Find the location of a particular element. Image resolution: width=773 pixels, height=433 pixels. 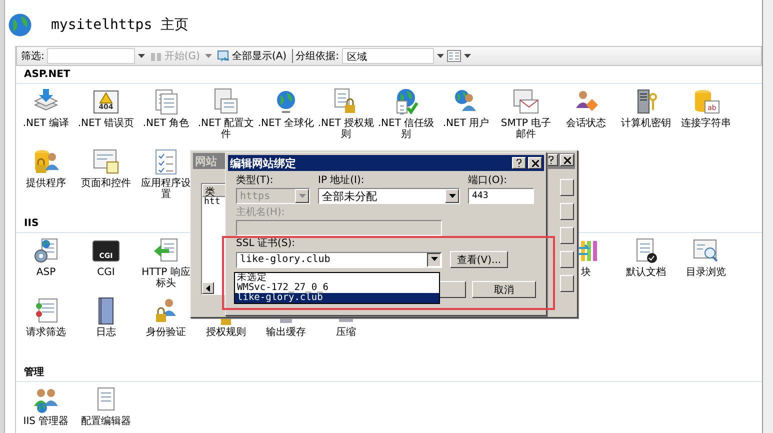

group-by-label: 分组依据: is located at coordinates (317, 56).